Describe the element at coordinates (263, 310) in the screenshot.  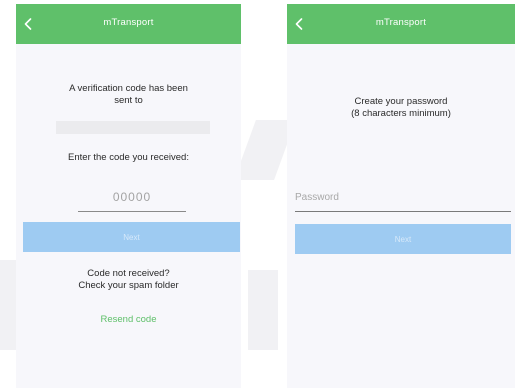
I see `watermark-shape` at that location.